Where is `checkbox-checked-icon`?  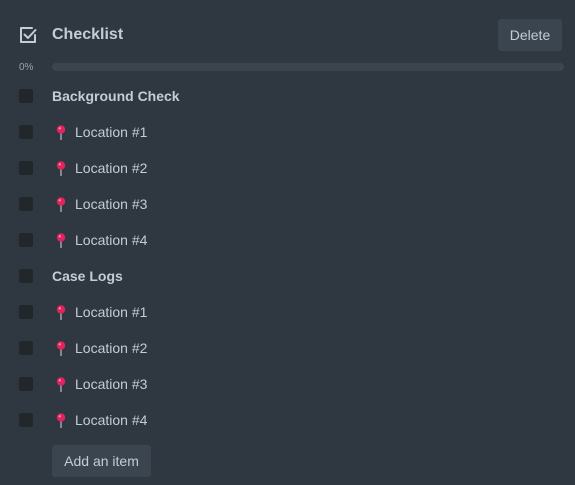
checkbox-checked-icon is located at coordinates (28, 35).